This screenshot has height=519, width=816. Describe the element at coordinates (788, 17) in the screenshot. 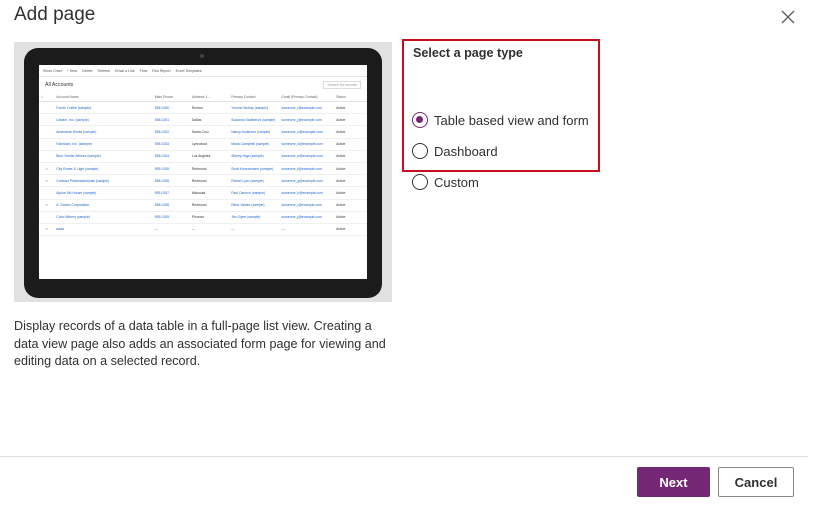

I see `close-icon` at that location.